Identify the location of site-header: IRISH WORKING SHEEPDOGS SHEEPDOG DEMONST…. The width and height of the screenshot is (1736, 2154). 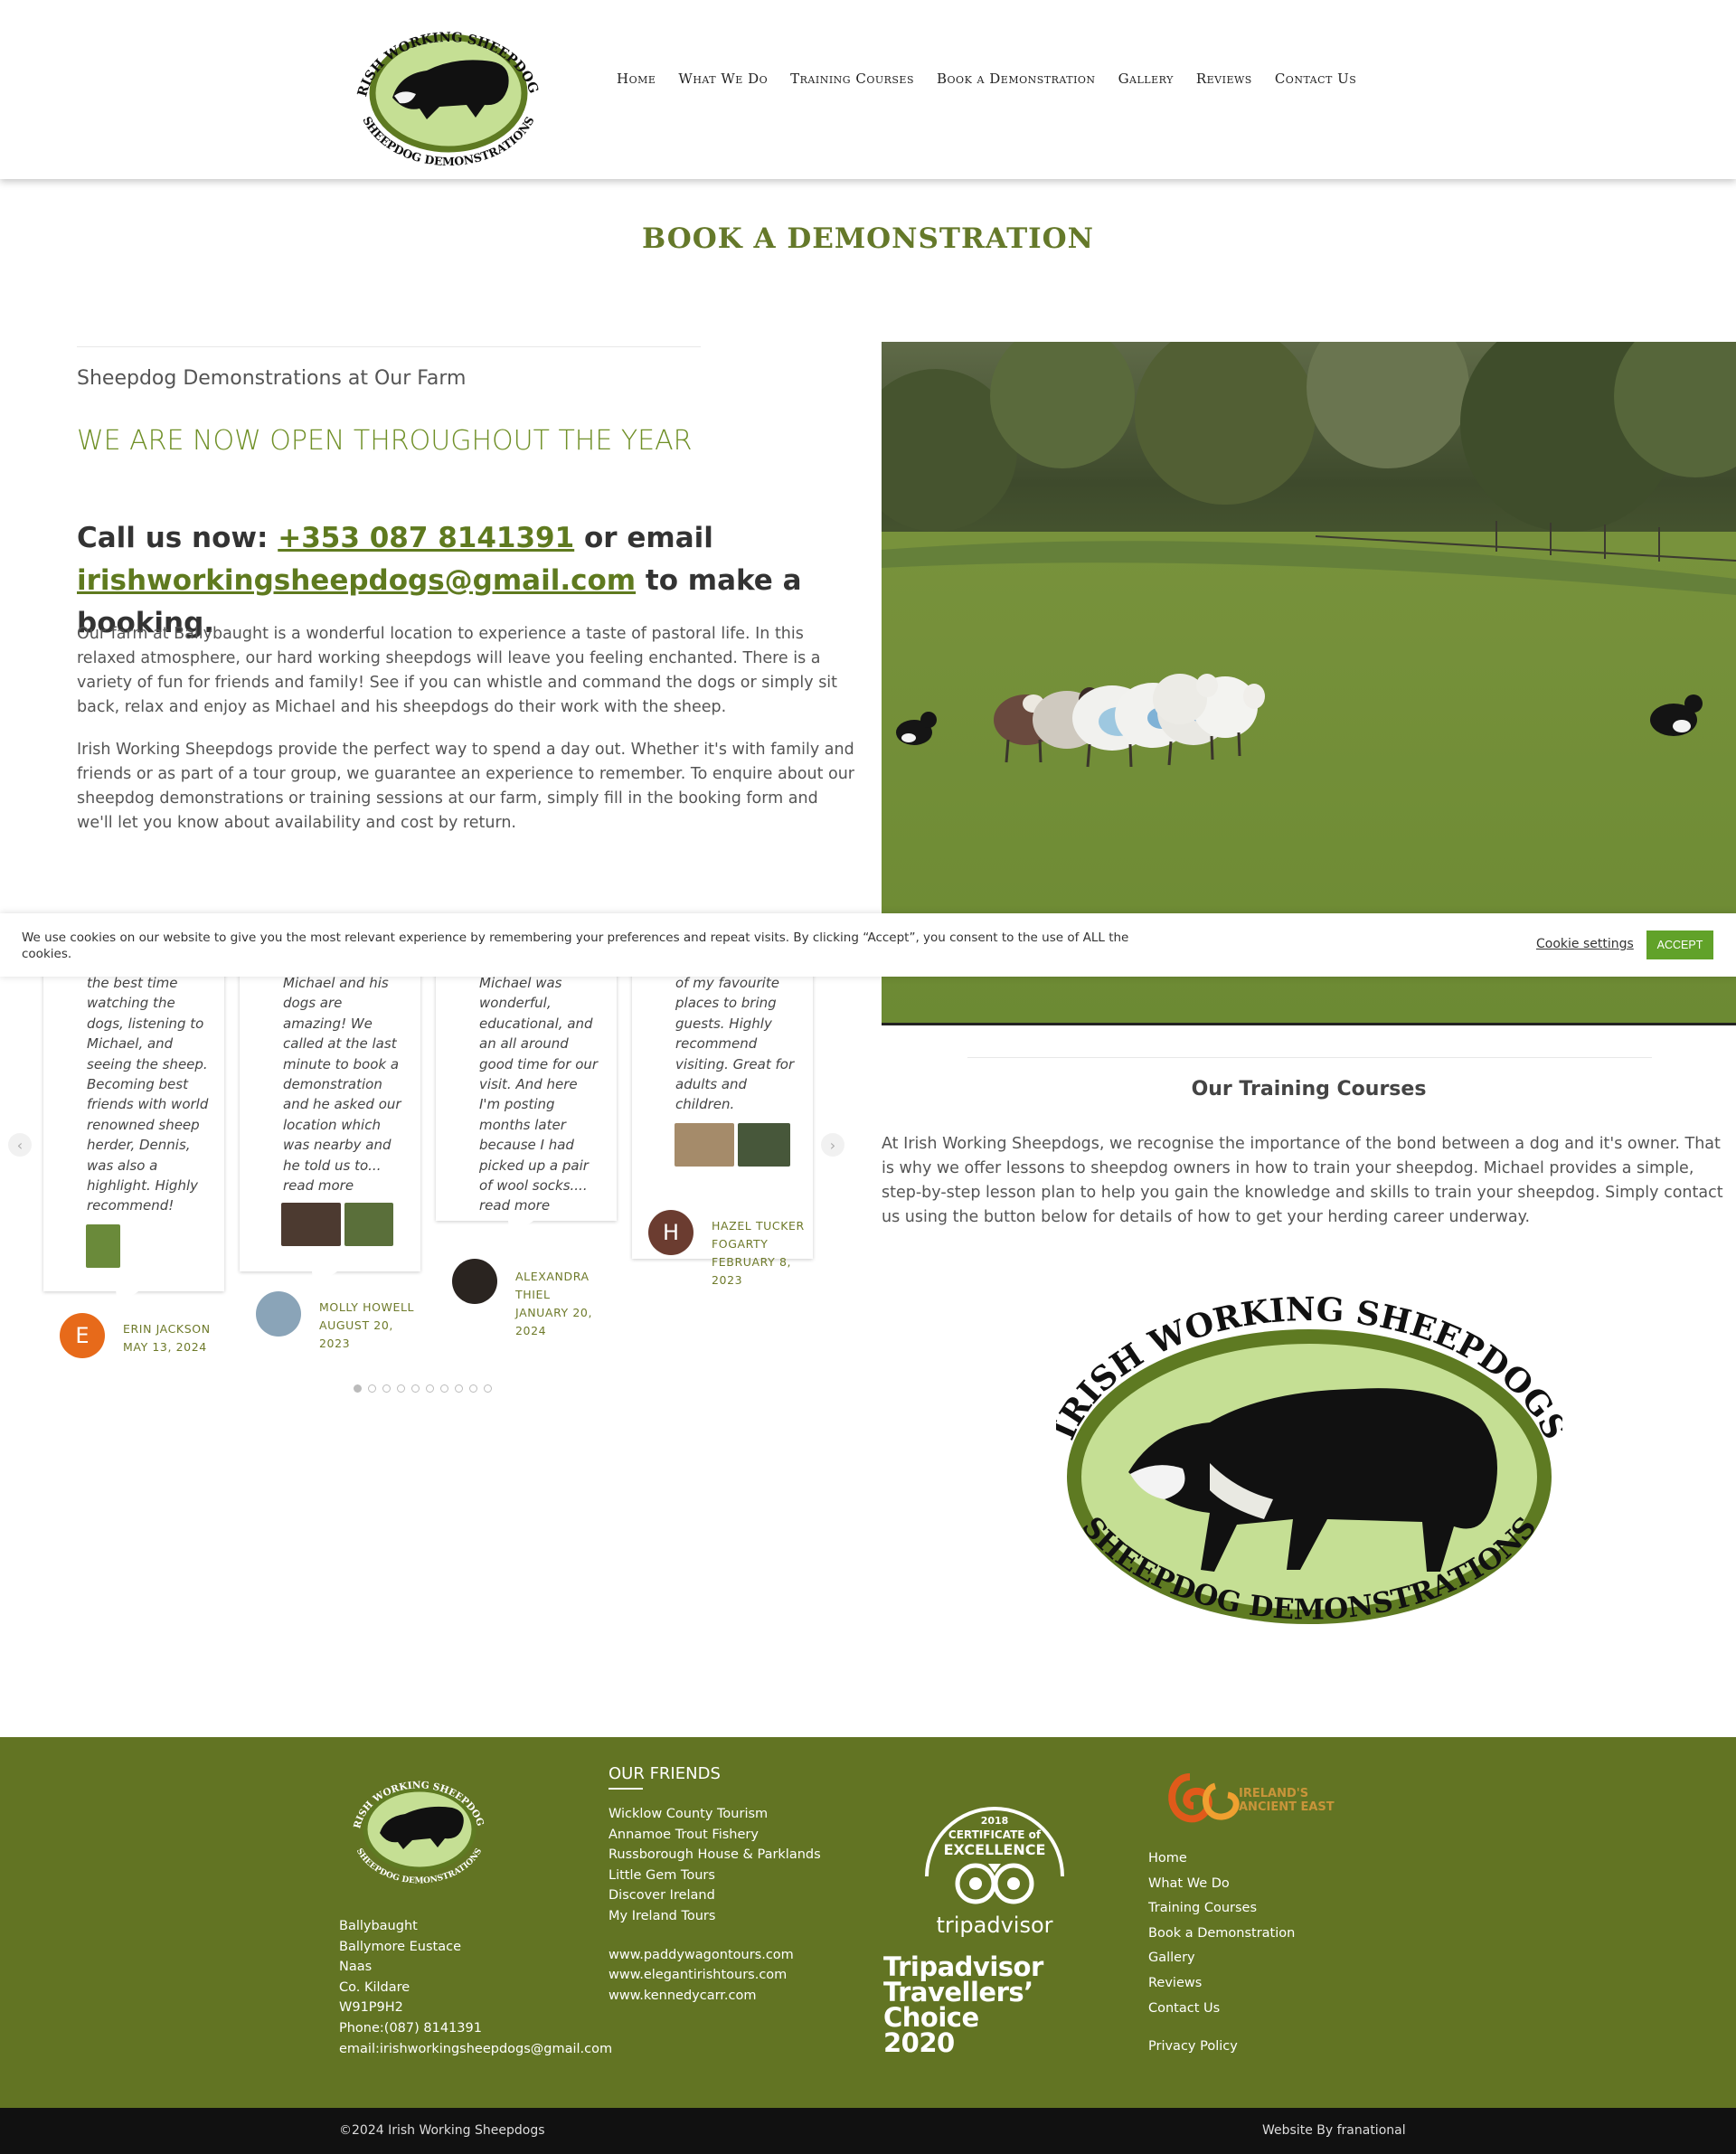
(868, 89).